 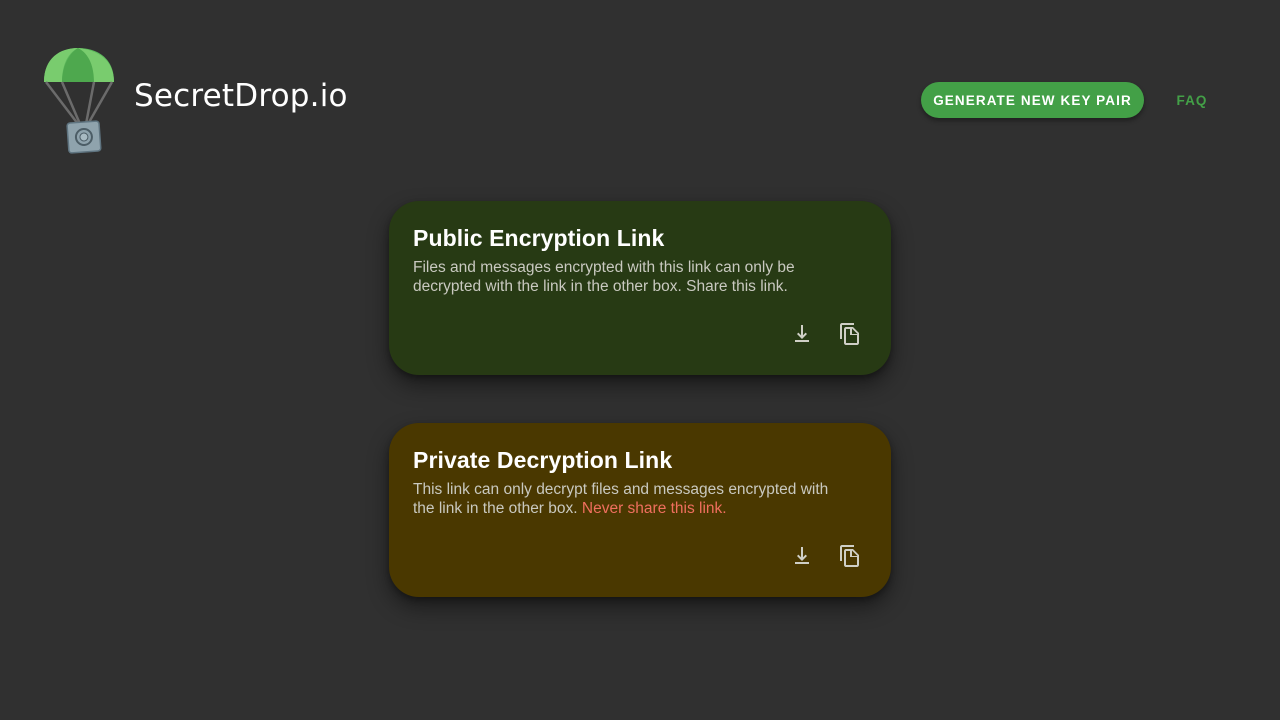 What do you see at coordinates (654, 508) in the screenshot?
I see `warning-text: Never share this link.` at bounding box center [654, 508].